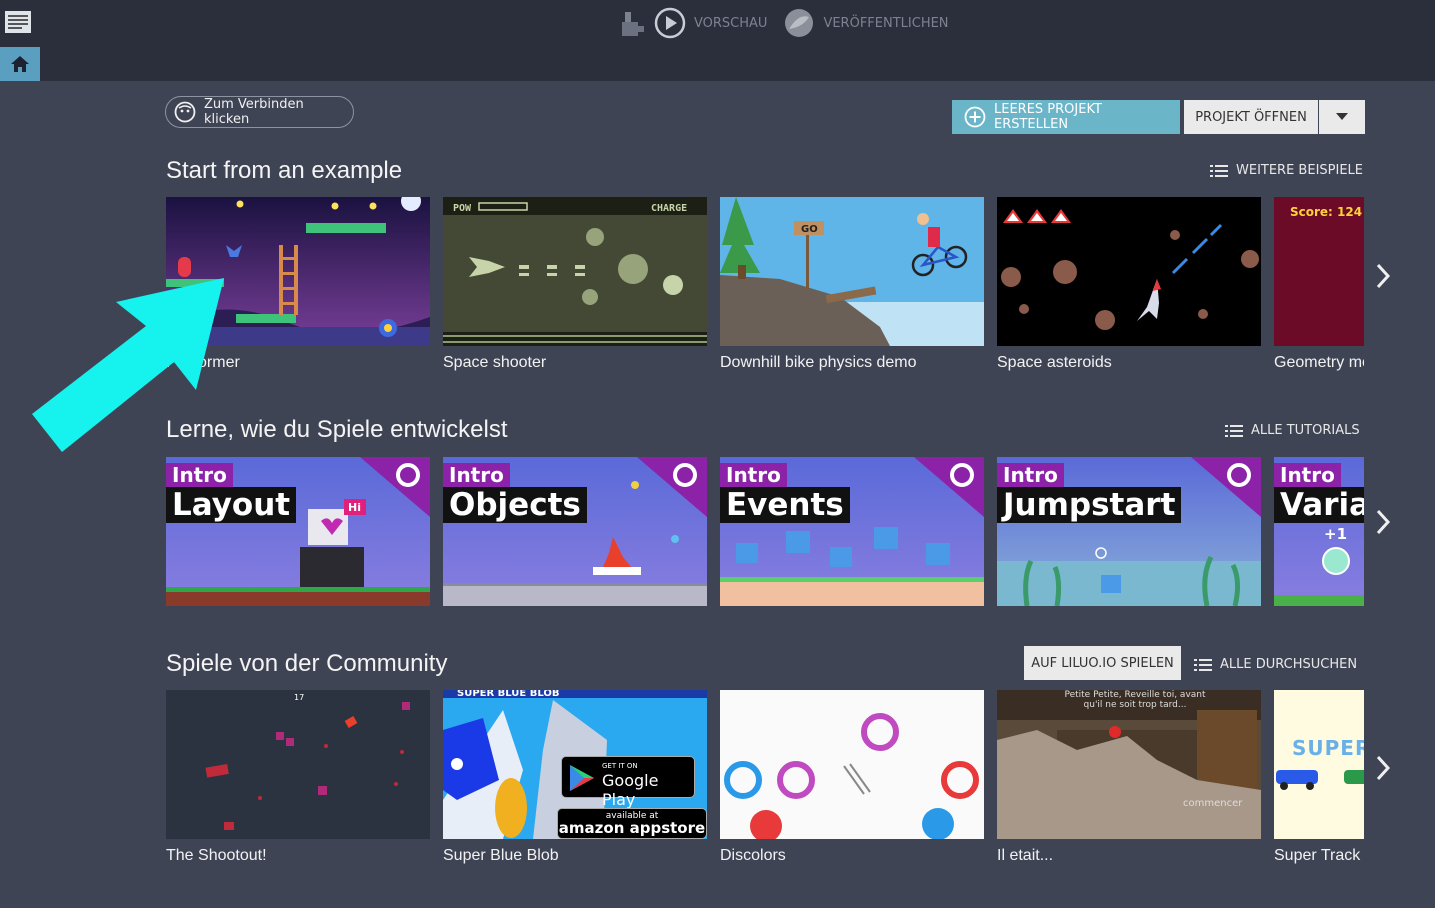 This screenshot has width=1435, height=908. Describe the element at coordinates (298, 764) in the screenshot. I see `community-thumbnail: 17` at that location.